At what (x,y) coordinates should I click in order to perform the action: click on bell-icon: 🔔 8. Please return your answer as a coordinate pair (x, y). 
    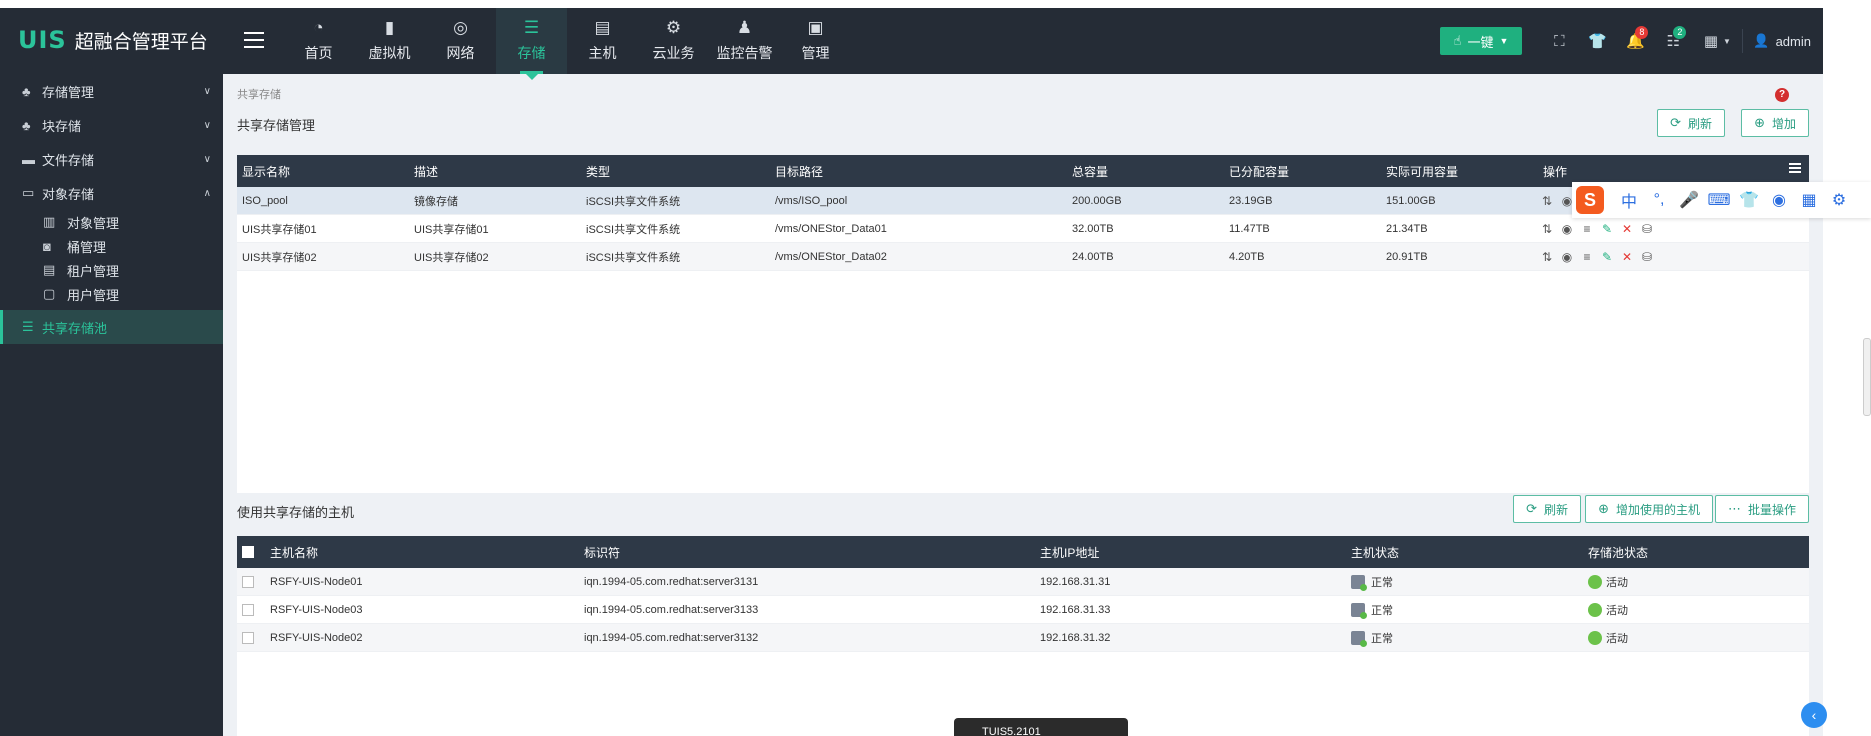
    Looking at the image, I should click on (1635, 41).